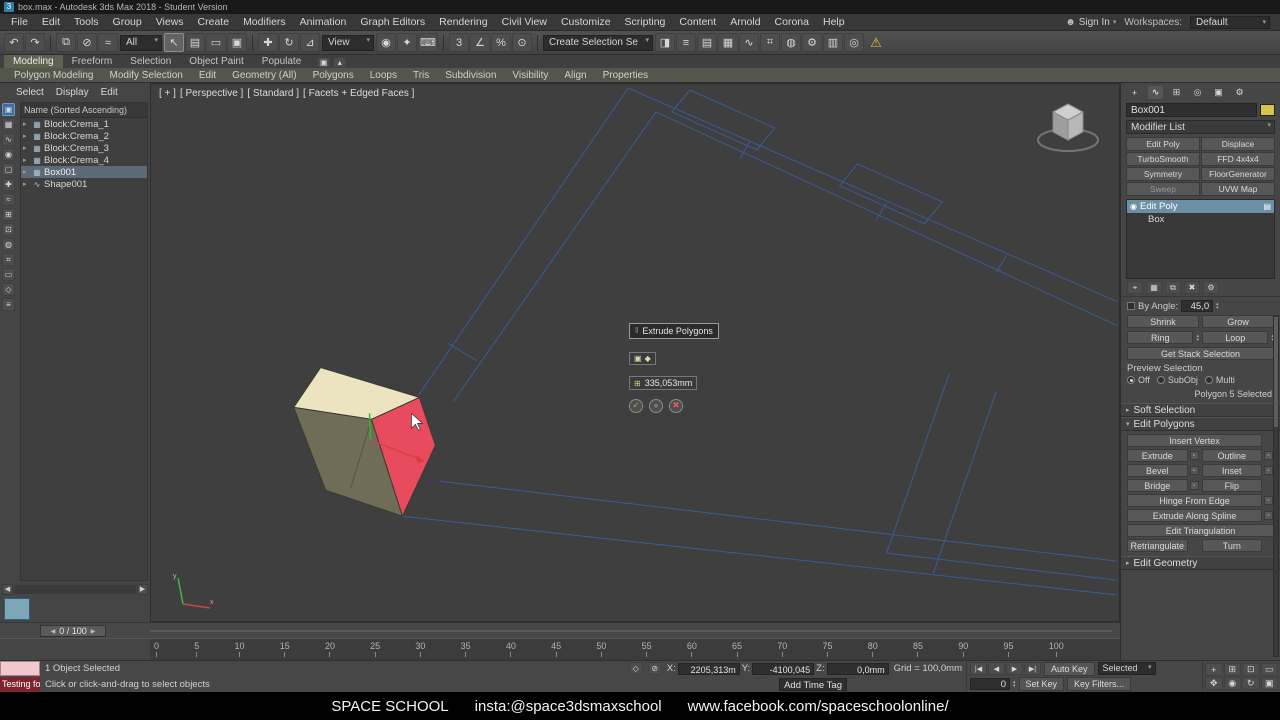 This screenshot has height=720, width=1280. I want to click on x-coordinate-field: 2205,313m, so click(708, 668).